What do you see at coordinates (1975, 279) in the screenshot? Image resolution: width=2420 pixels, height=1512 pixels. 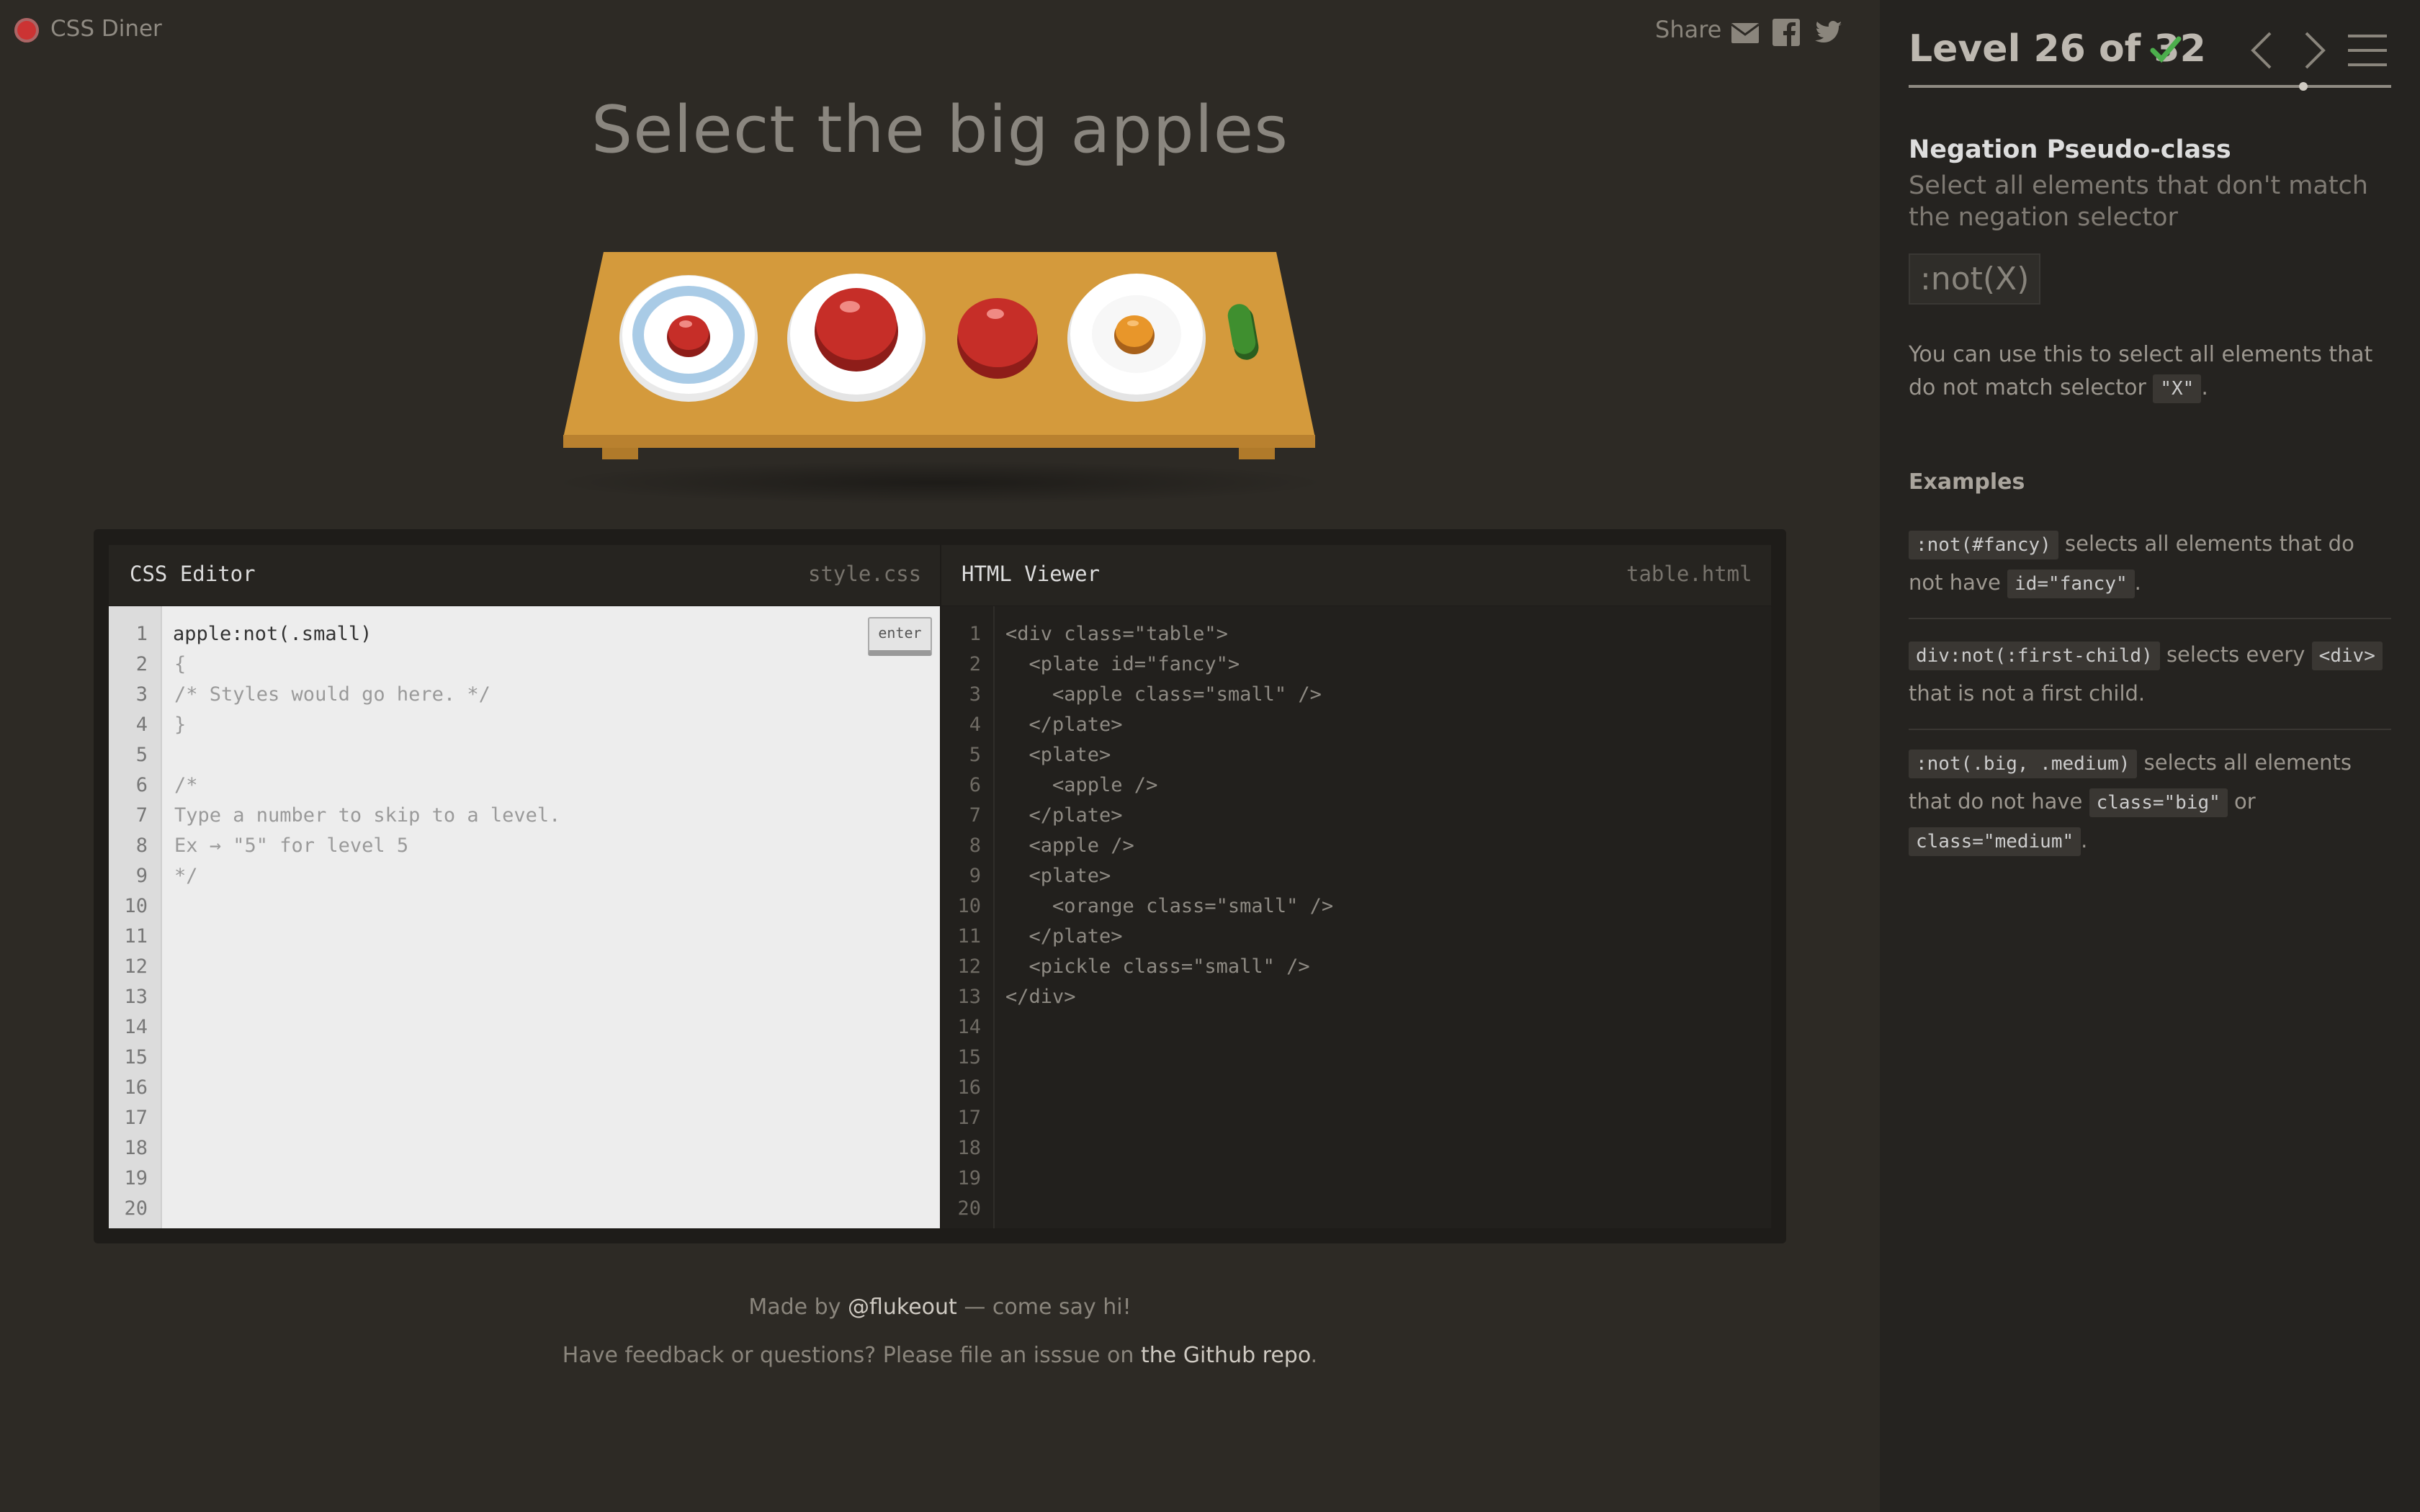 I see `selector-syntax: :not(X)` at bounding box center [1975, 279].